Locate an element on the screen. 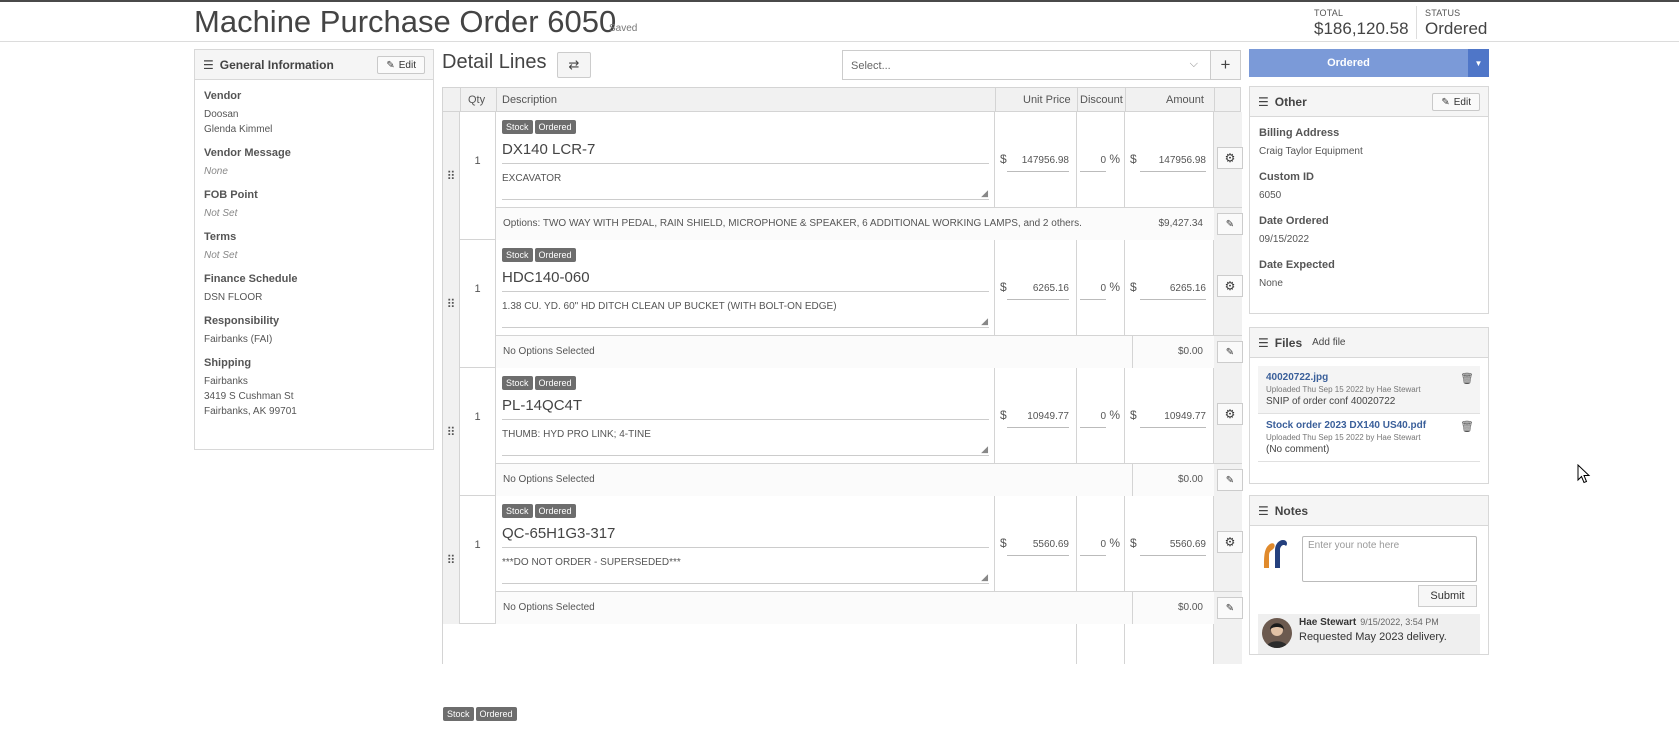 This screenshot has height=744, width=1679. vendor-message-value: None is located at coordinates (216, 171).